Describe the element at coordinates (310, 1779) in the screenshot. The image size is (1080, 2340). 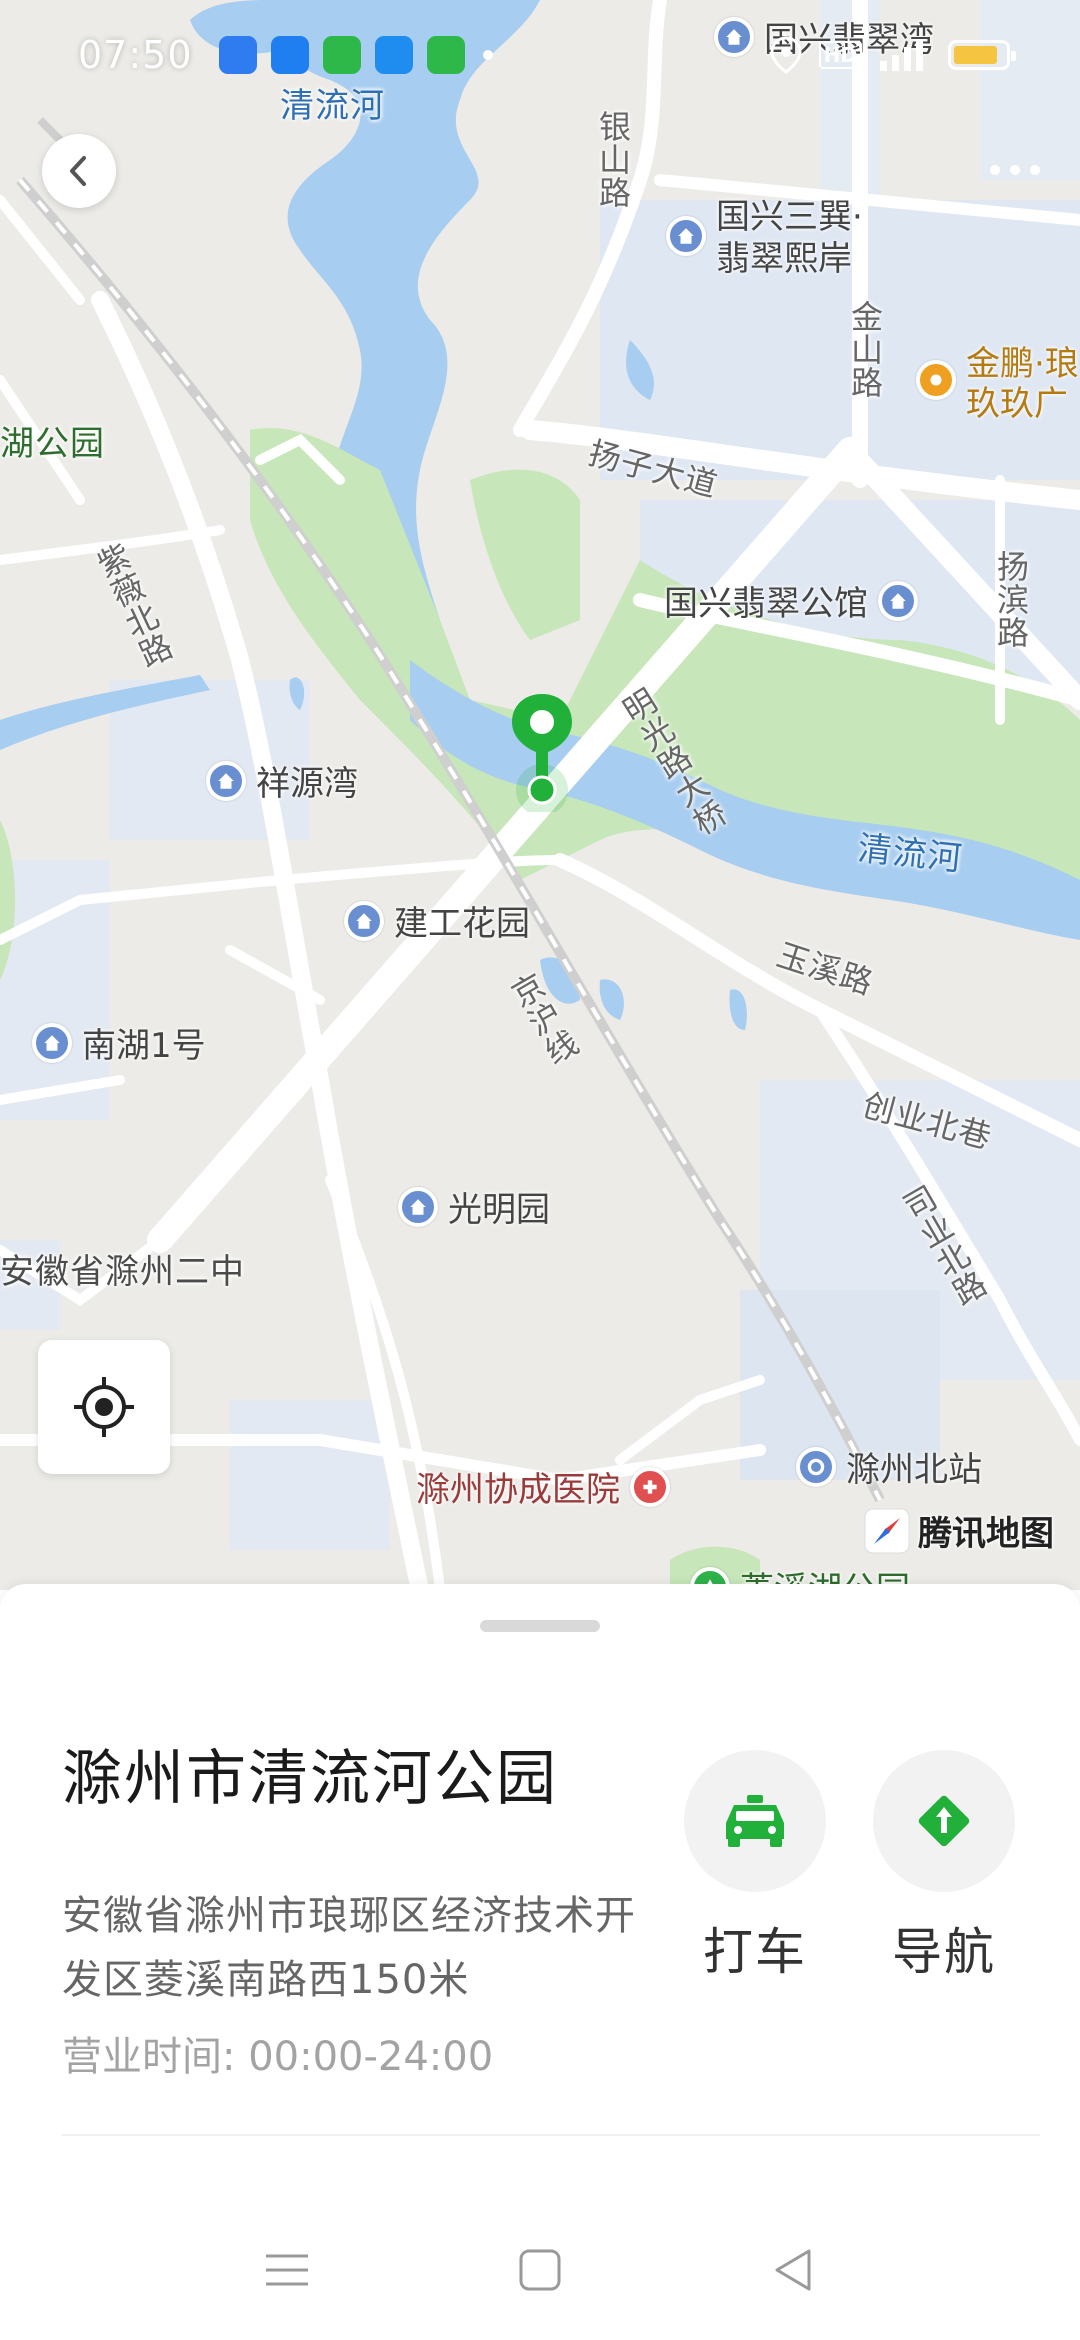
I see `place-name: 滁州市清流河公园` at that location.